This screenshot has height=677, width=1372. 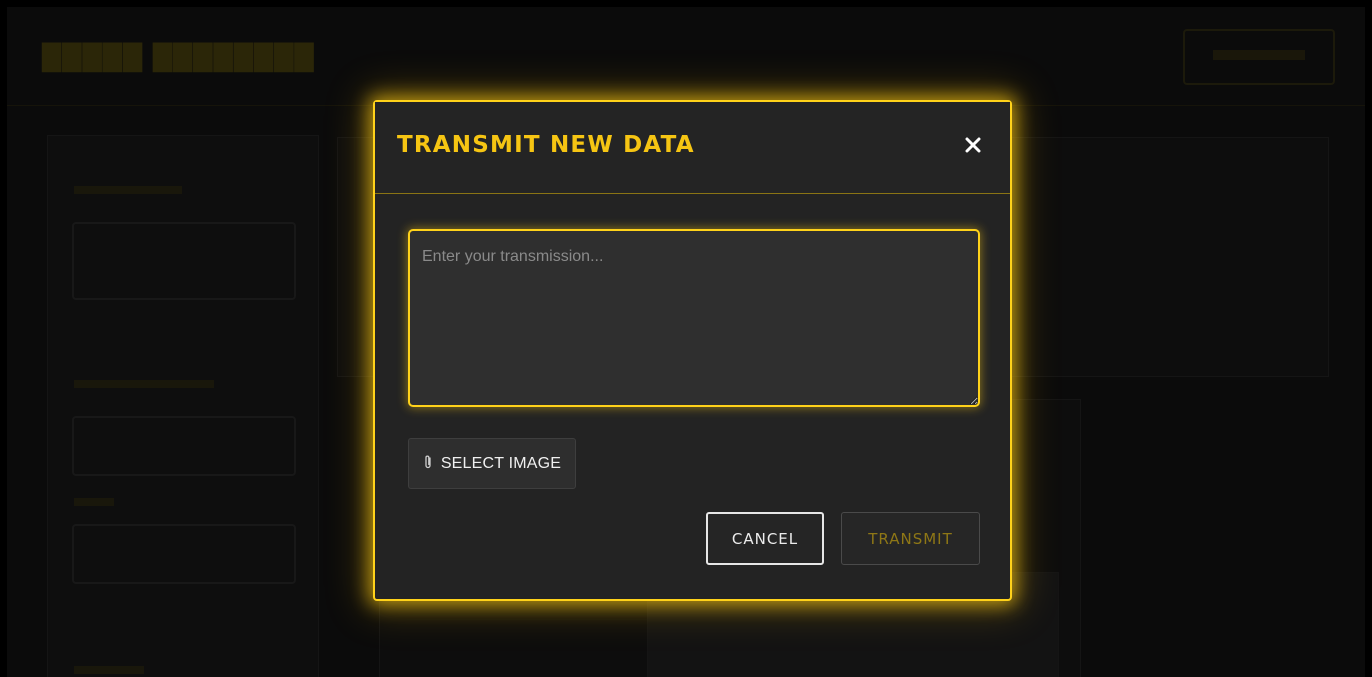 What do you see at coordinates (546, 145) in the screenshot?
I see `modal-title: TRANSMIT NEW DATA` at bounding box center [546, 145].